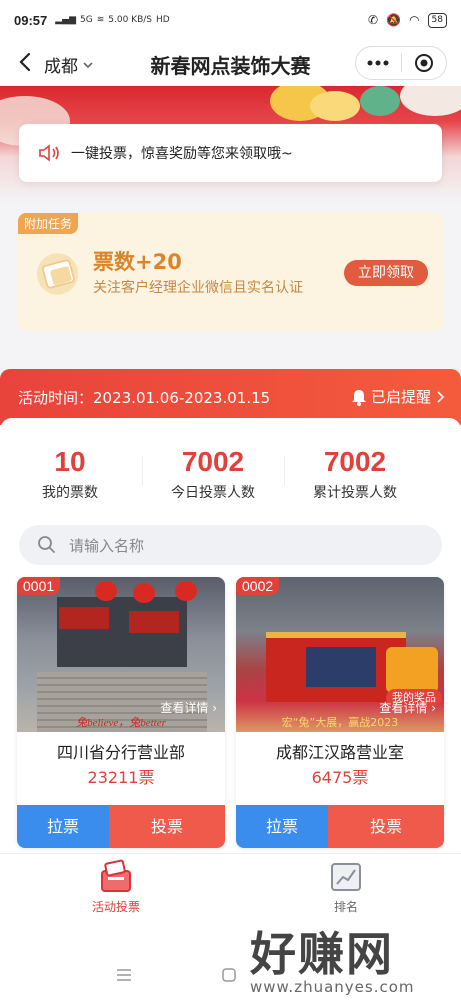 The image size is (461, 1000). What do you see at coordinates (373, 20) in the screenshot?
I see `call-icon: ✆` at bounding box center [373, 20].